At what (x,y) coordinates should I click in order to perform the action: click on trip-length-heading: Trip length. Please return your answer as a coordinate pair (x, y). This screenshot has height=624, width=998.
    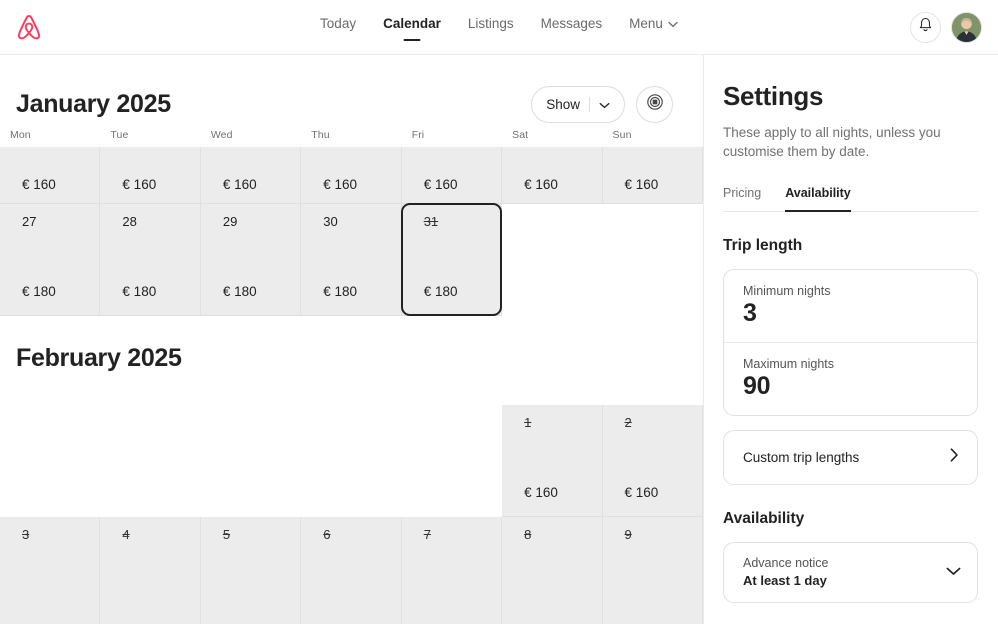
    Looking at the image, I should click on (763, 246).